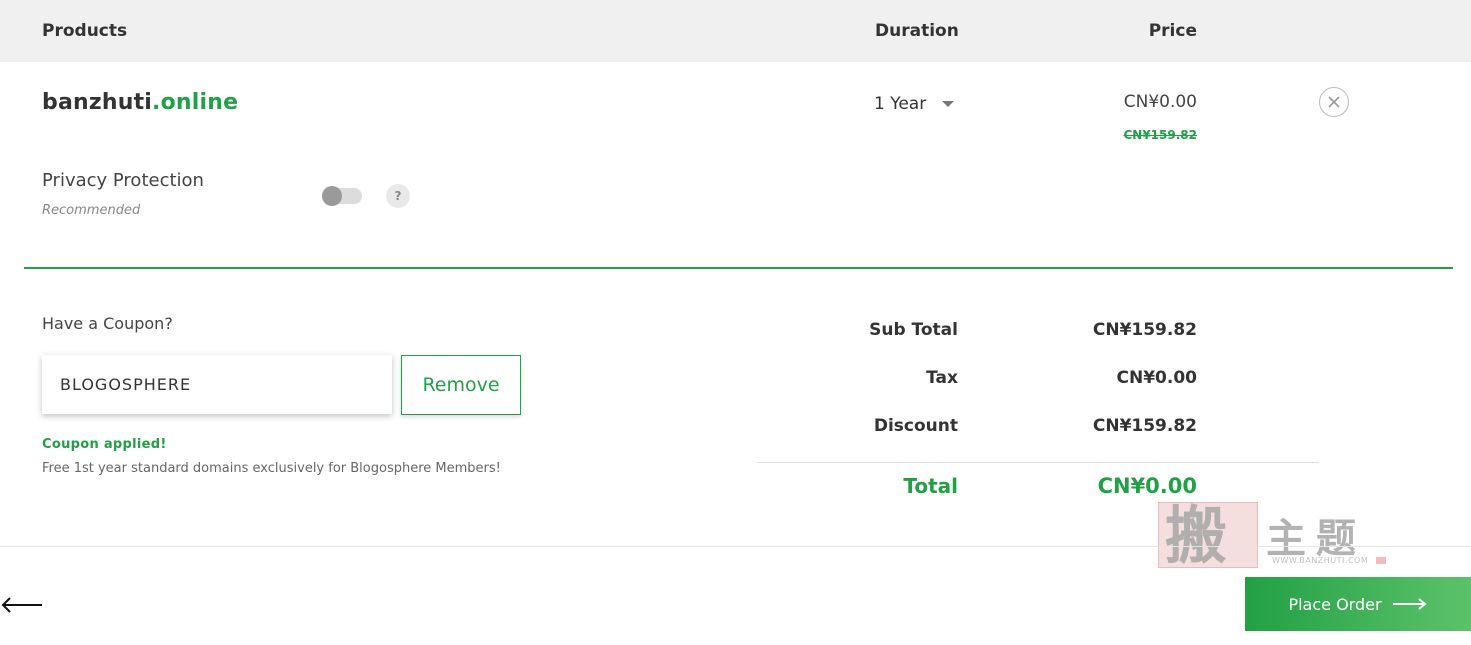 This screenshot has height=645, width=1471. I want to click on section-divider, so click(738, 268).